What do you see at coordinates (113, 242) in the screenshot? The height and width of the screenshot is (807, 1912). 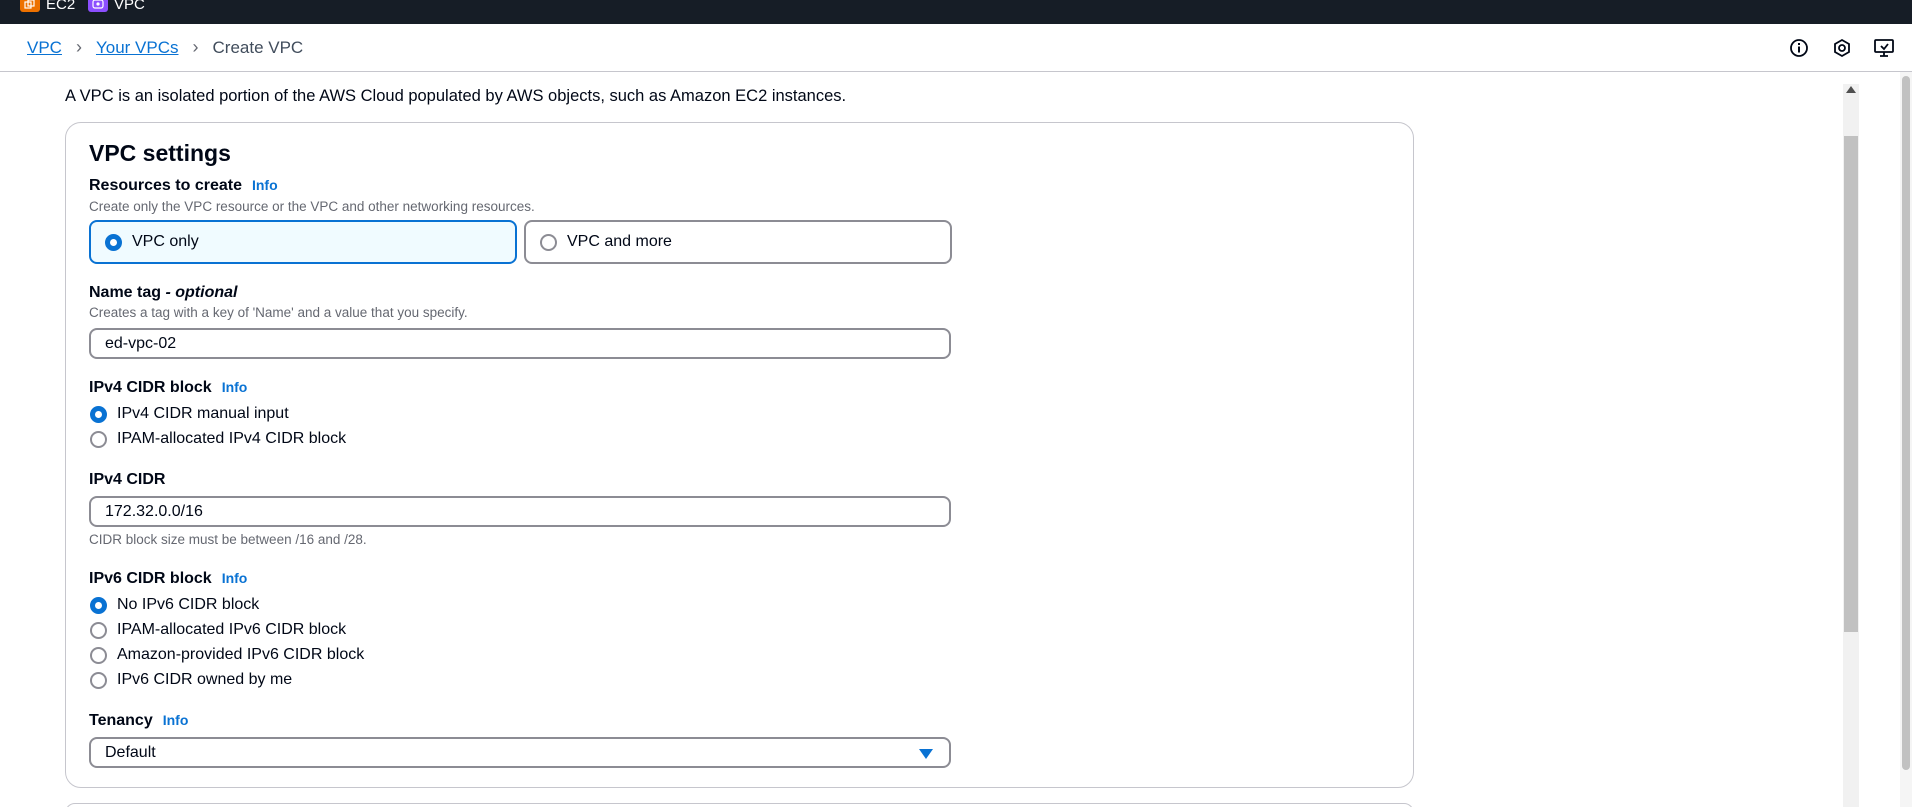 I see `radio-vpc-only` at bounding box center [113, 242].